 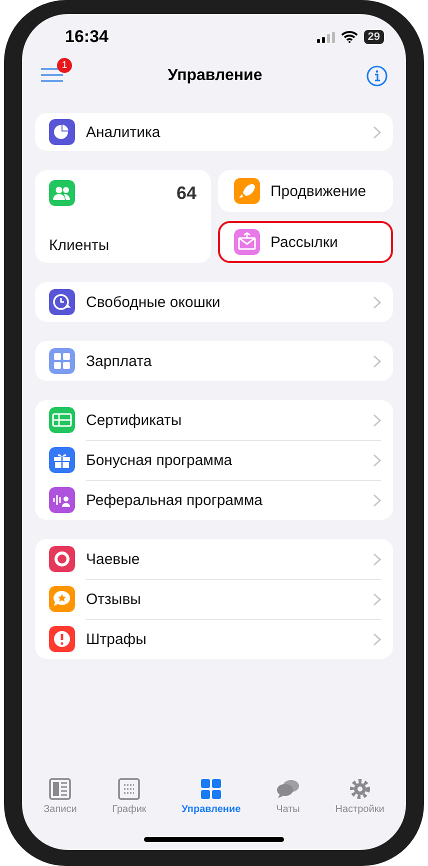 What do you see at coordinates (325, 37) in the screenshot?
I see `signal-icon` at bounding box center [325, 37].